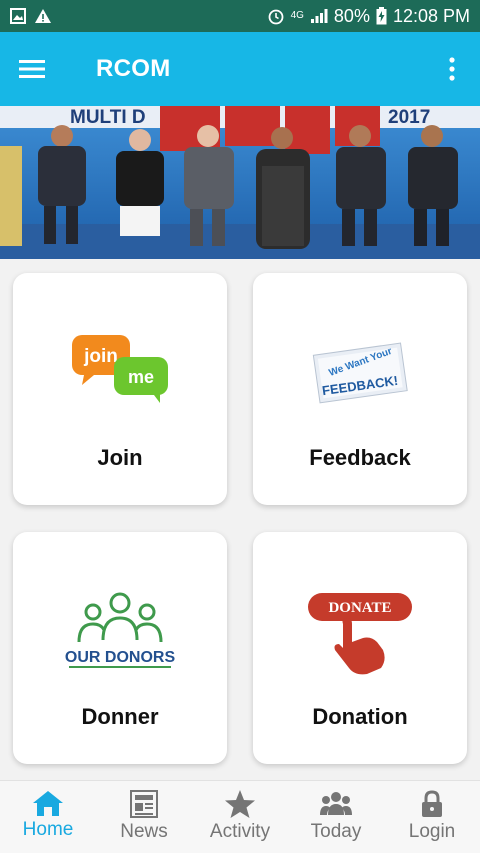 The height and width of the screenshot is (853, 480). What do you see at coordinates (359, 608) in the screenshot?
I see `donate-icon-text: DONATE` at bounding box center [359, 608].